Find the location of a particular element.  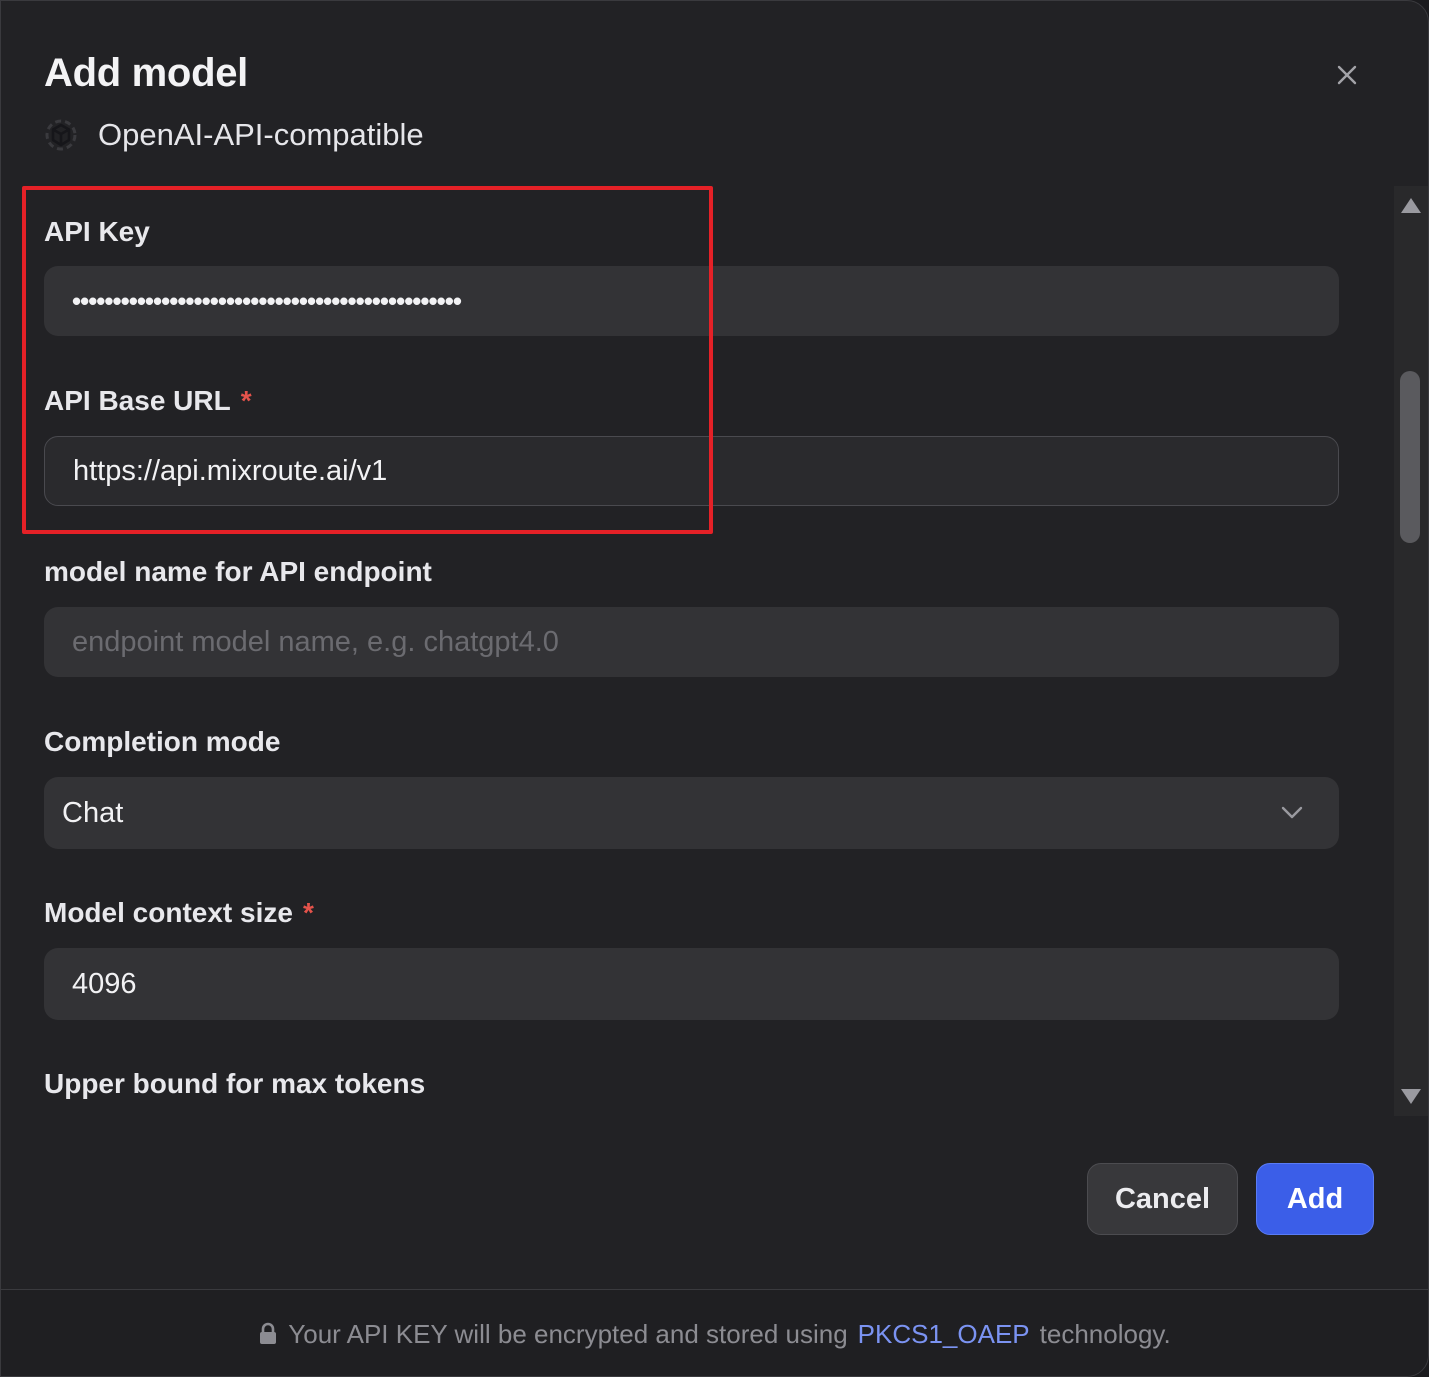

scroll-thumb is located at coordinates (1410, 457).